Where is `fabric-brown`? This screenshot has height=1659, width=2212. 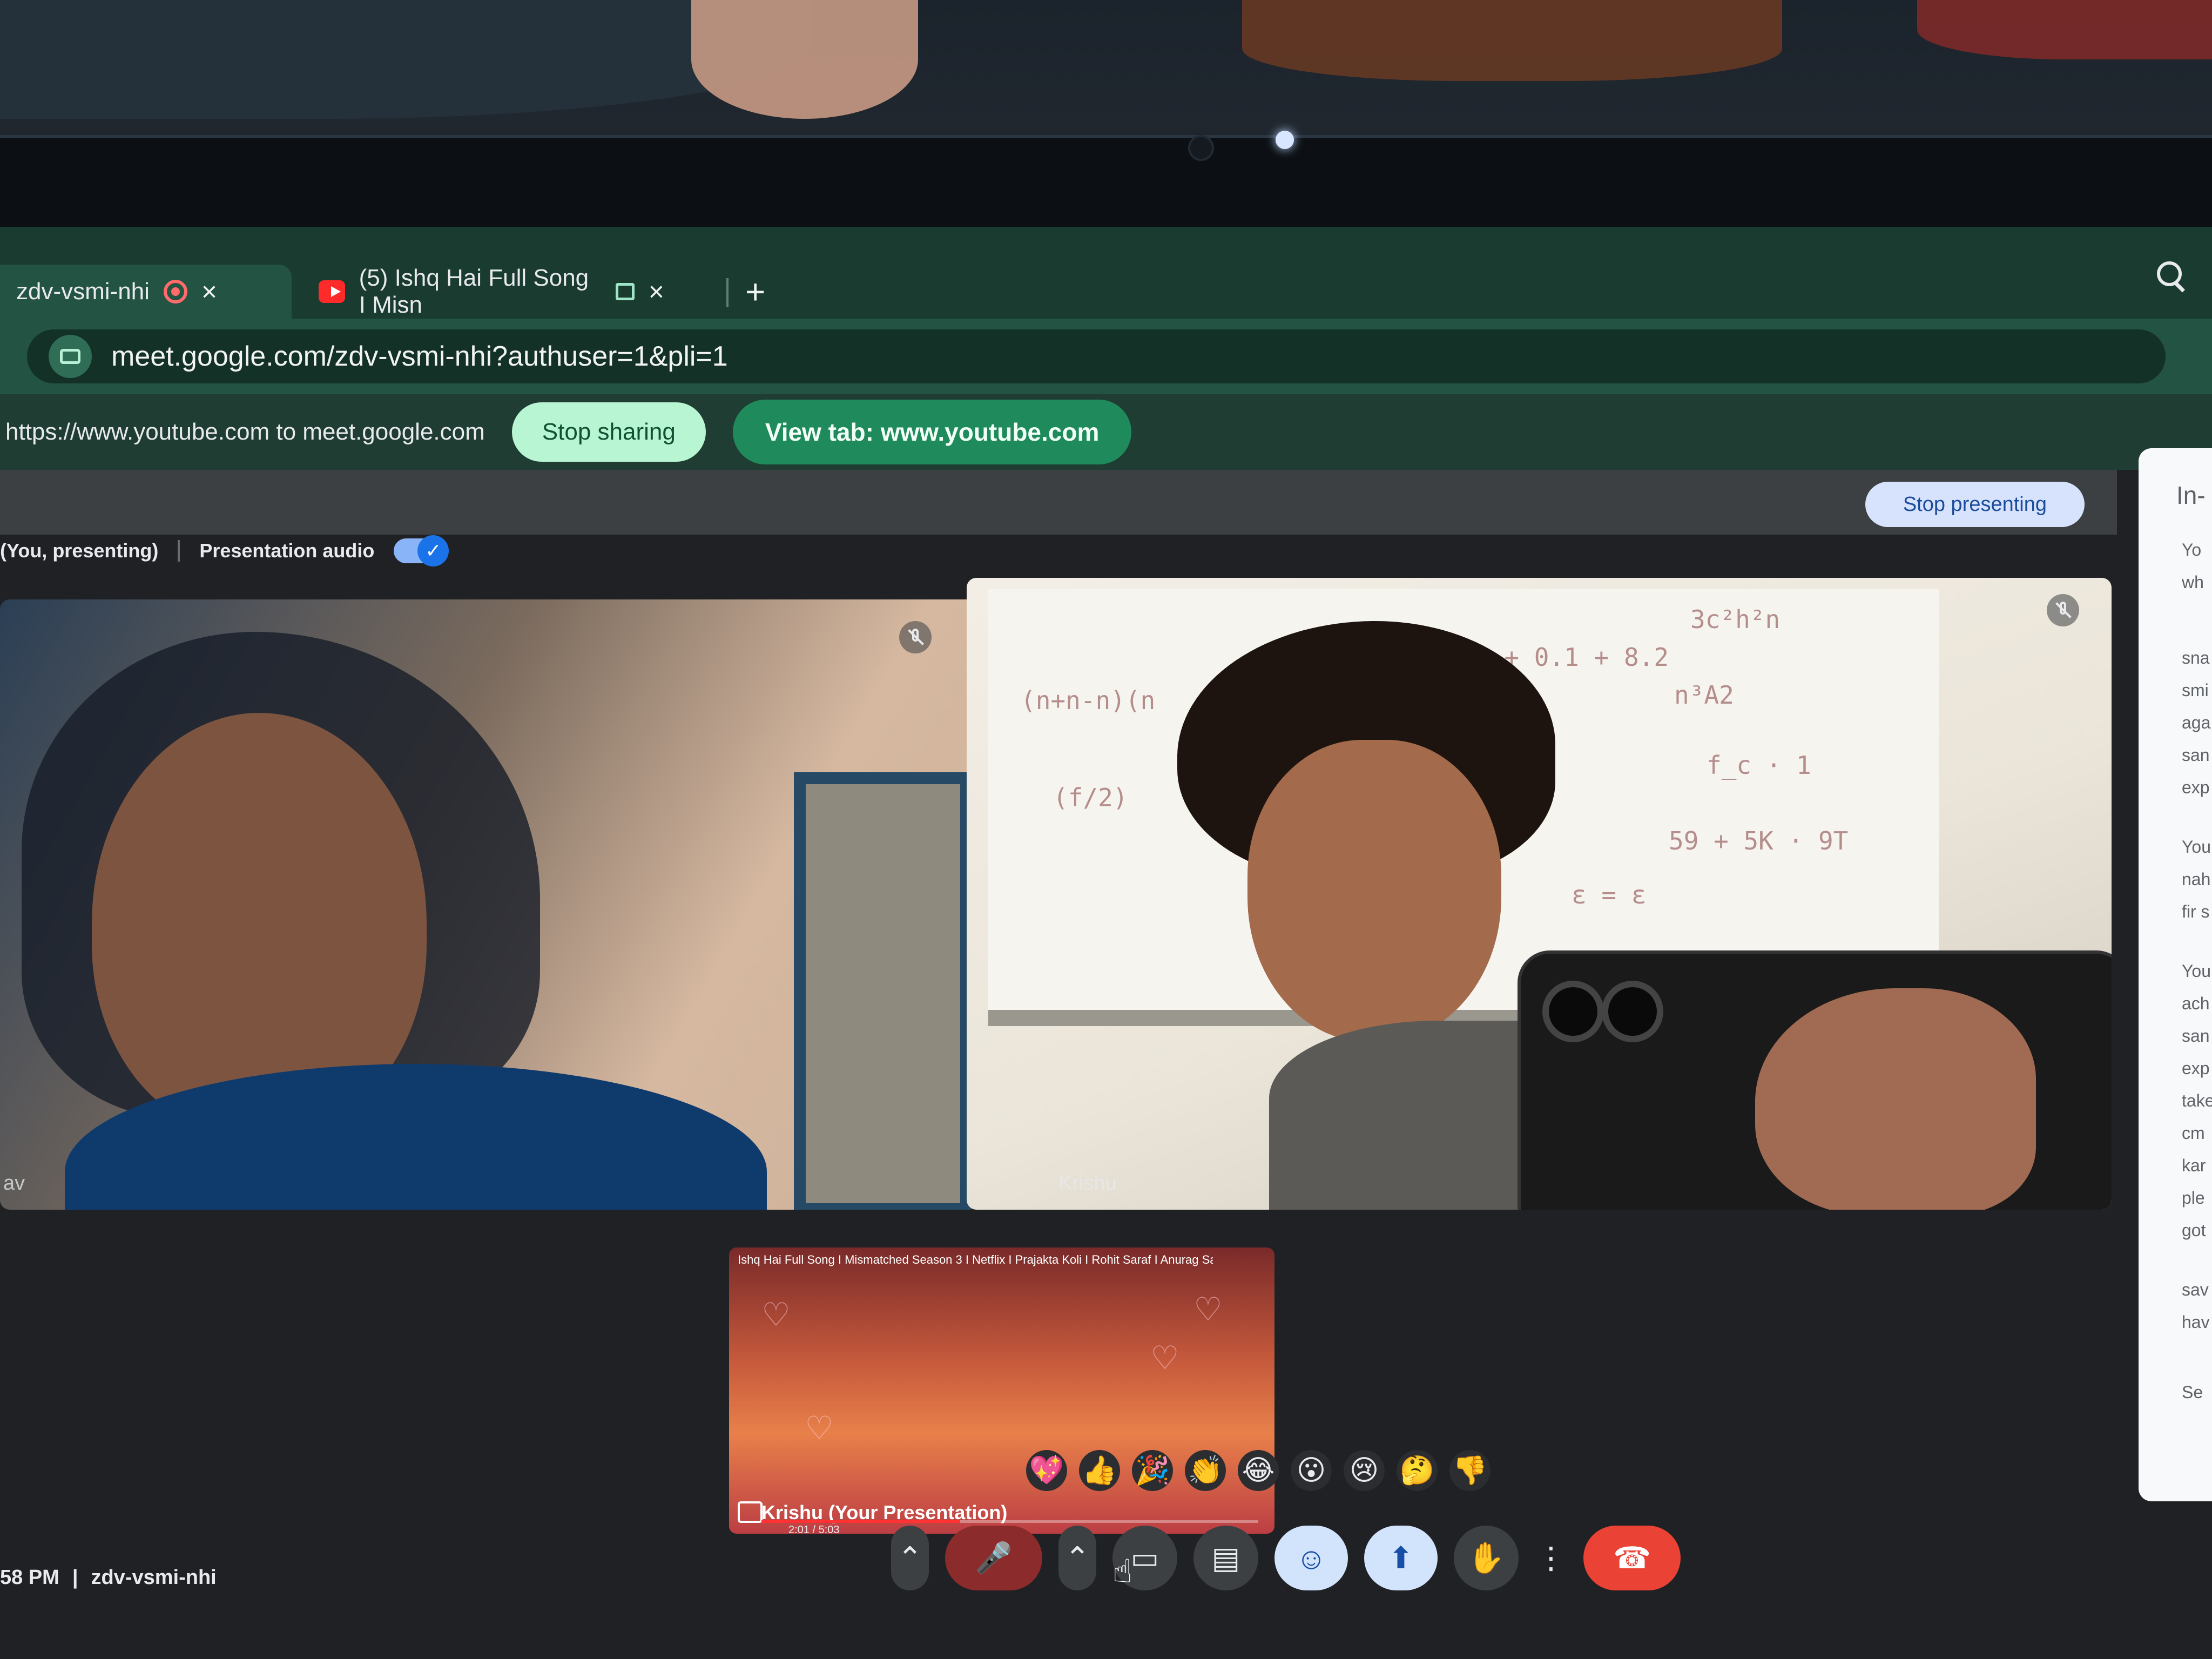
fabric-brown is located at coordinates (1512, 40).